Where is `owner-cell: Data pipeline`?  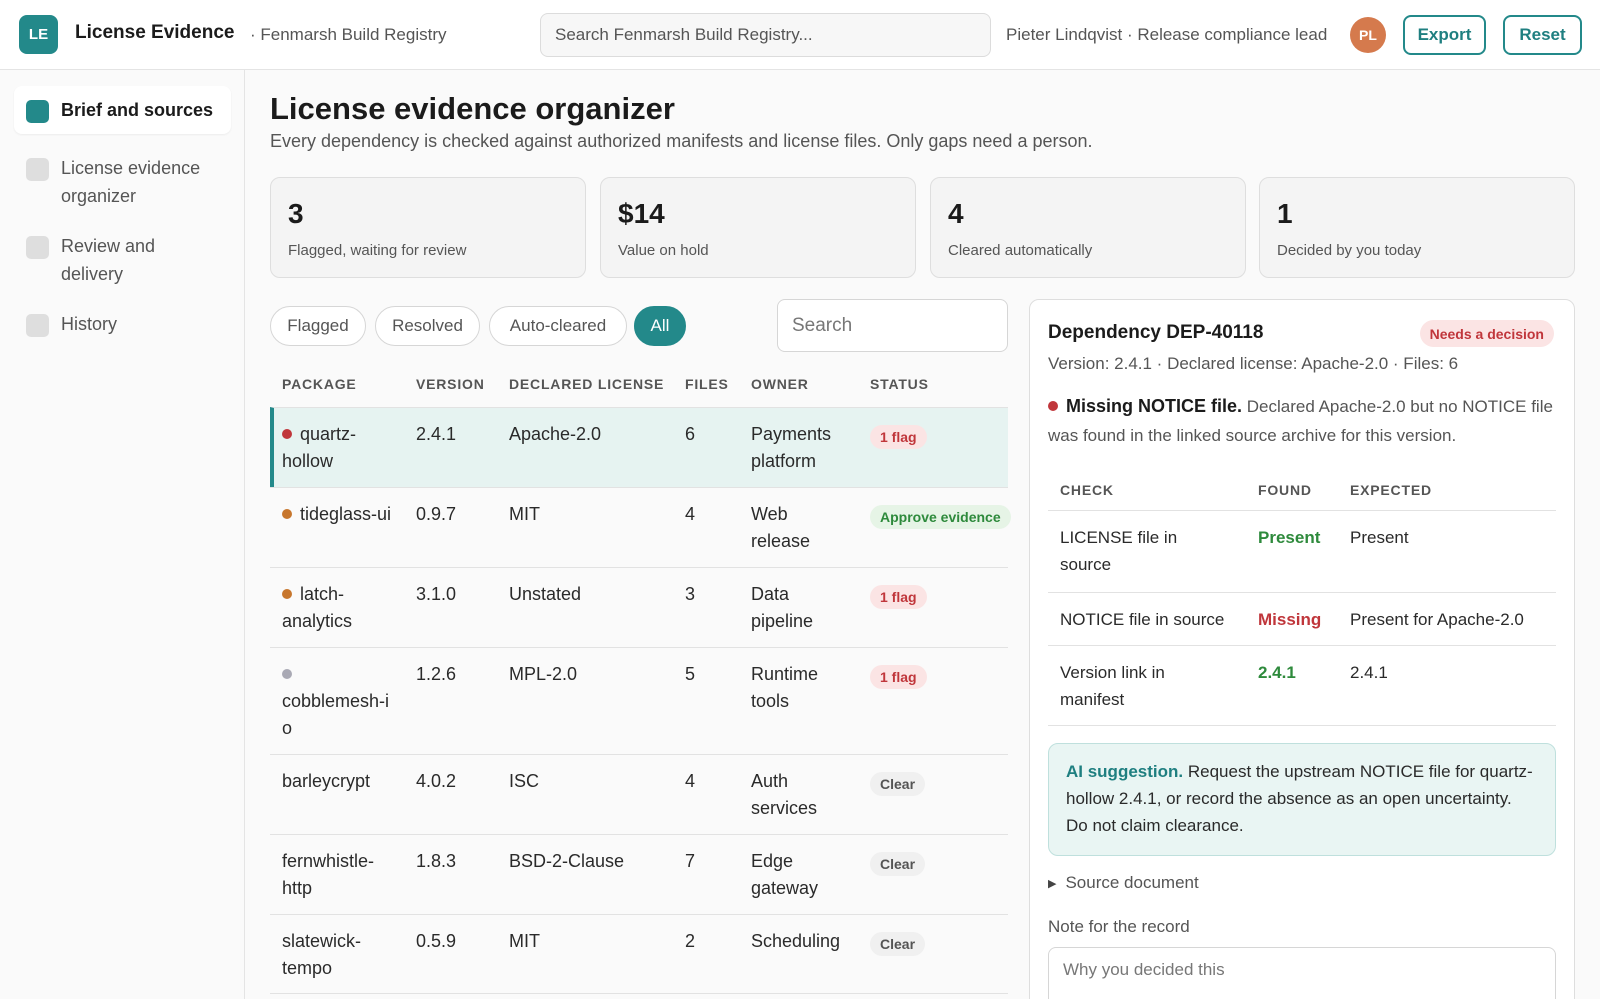
owner-cell: Data pipeline is located at coordinates (782, 607).